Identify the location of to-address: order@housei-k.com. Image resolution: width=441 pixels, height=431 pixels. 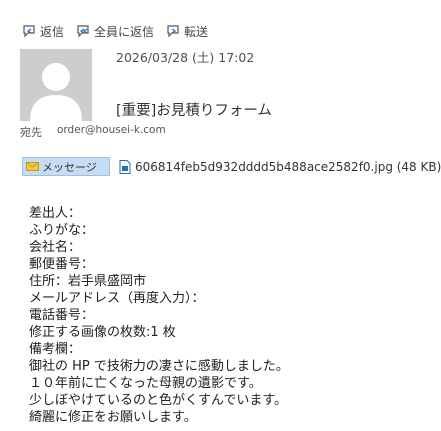
(111, 130).